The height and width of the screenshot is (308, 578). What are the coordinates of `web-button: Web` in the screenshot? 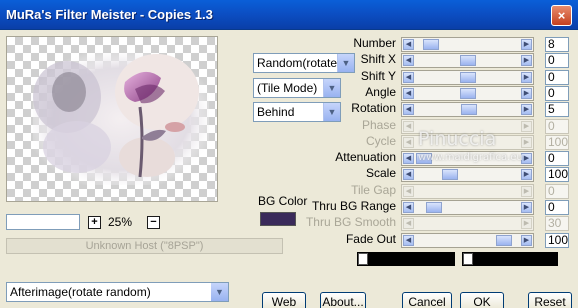 It's located at (284, 300).